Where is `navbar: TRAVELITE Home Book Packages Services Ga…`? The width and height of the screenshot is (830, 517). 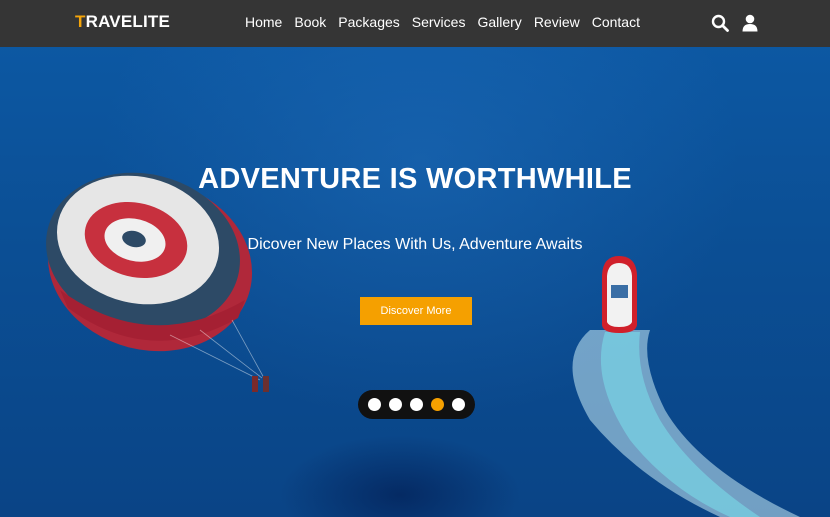
navbar: TRAVELITE Home Book Packages Services Ga… is located at coordinates (415, 23).